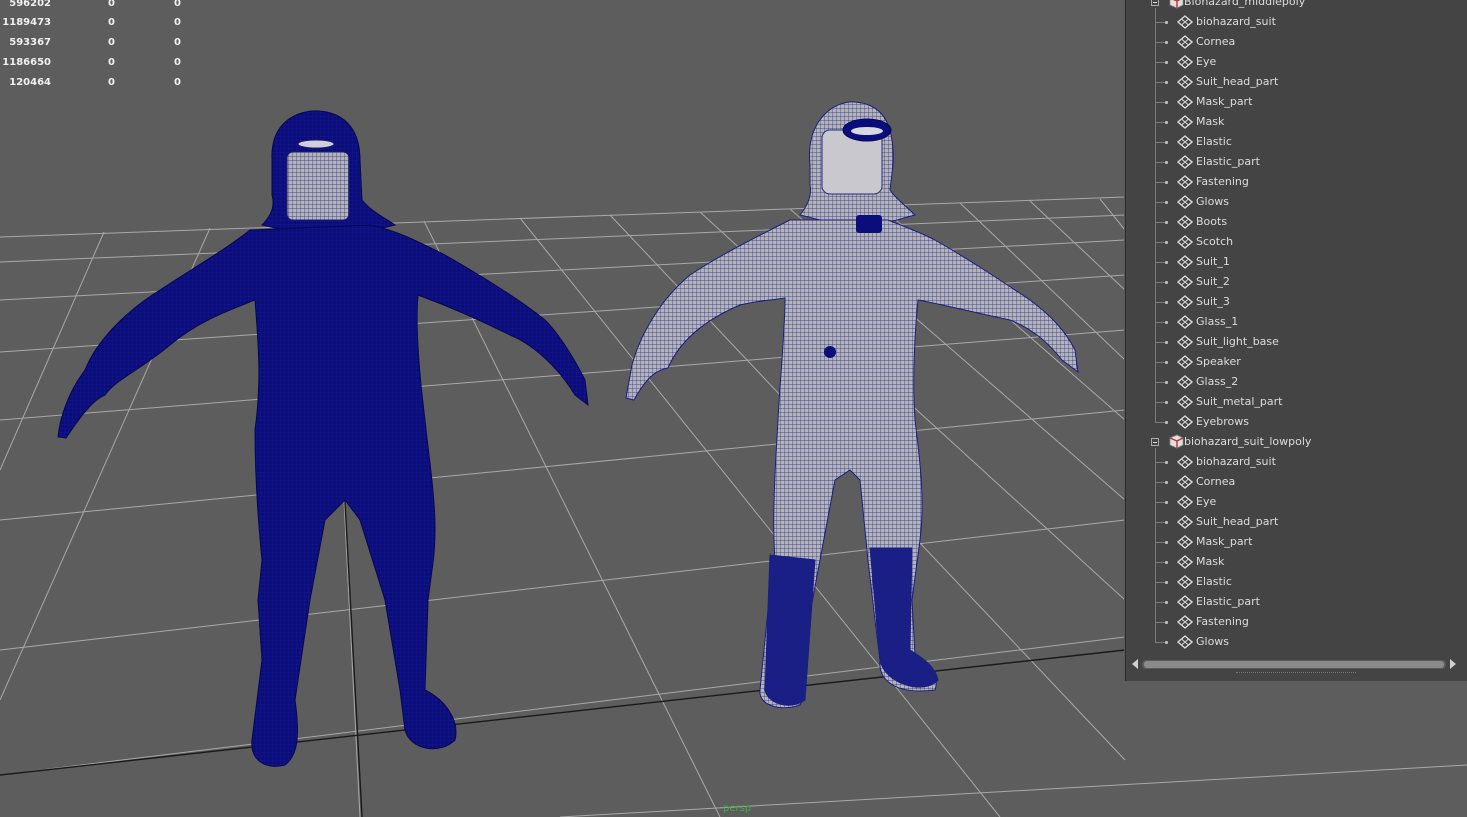 This screenshot has width=1467, height=817. I want to click on scroll-left-icon, so click(1135, 664).